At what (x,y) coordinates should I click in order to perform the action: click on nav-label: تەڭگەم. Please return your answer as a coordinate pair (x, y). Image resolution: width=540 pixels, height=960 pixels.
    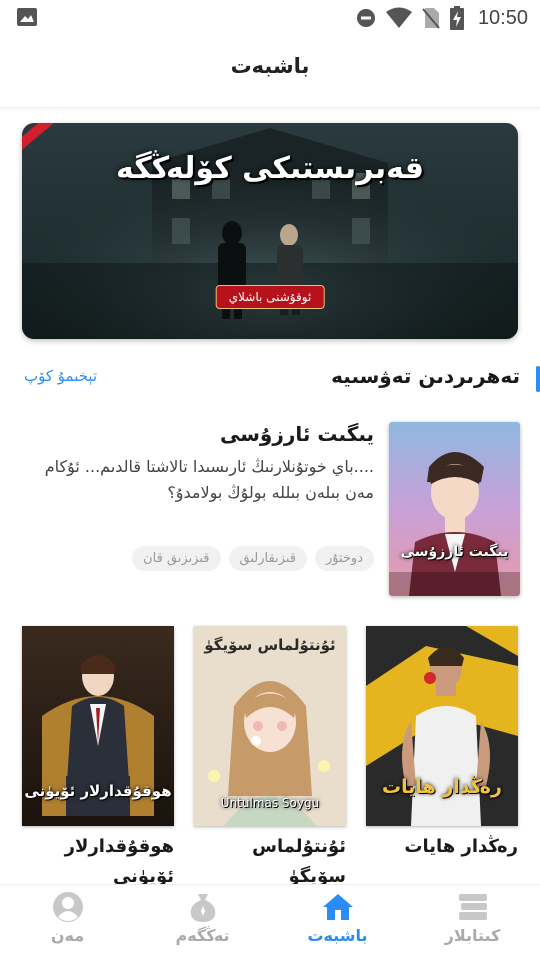
    Looking at the image, I should click on (202, 935).